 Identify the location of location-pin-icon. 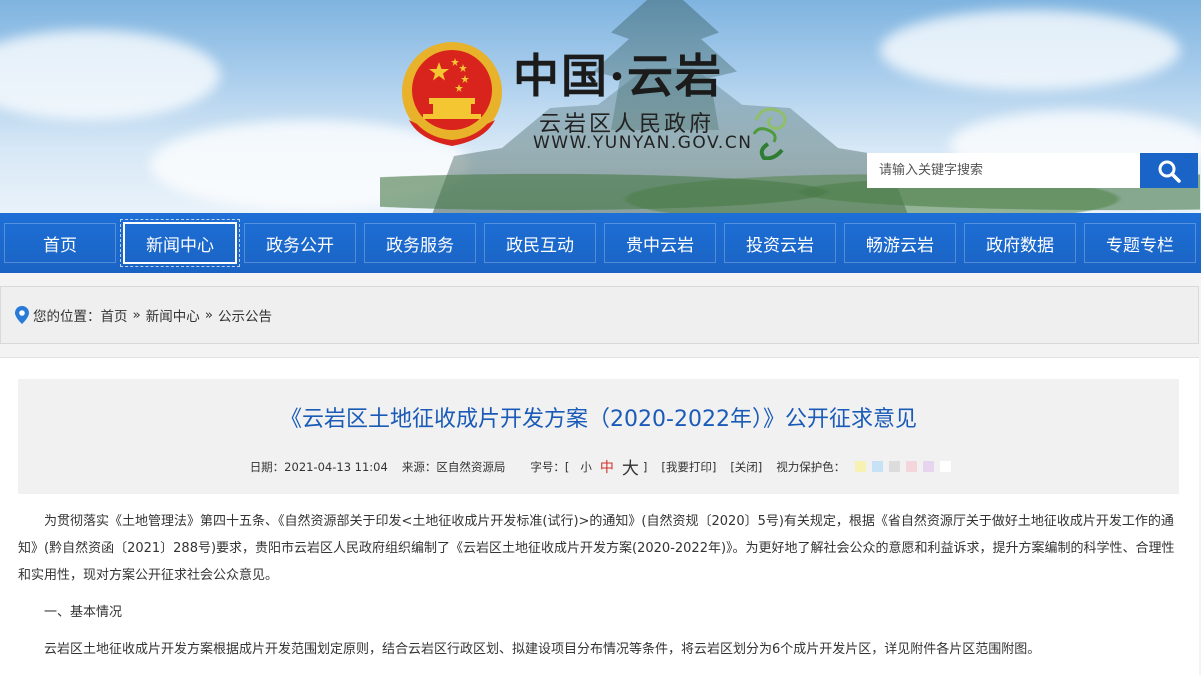
(22, 315).